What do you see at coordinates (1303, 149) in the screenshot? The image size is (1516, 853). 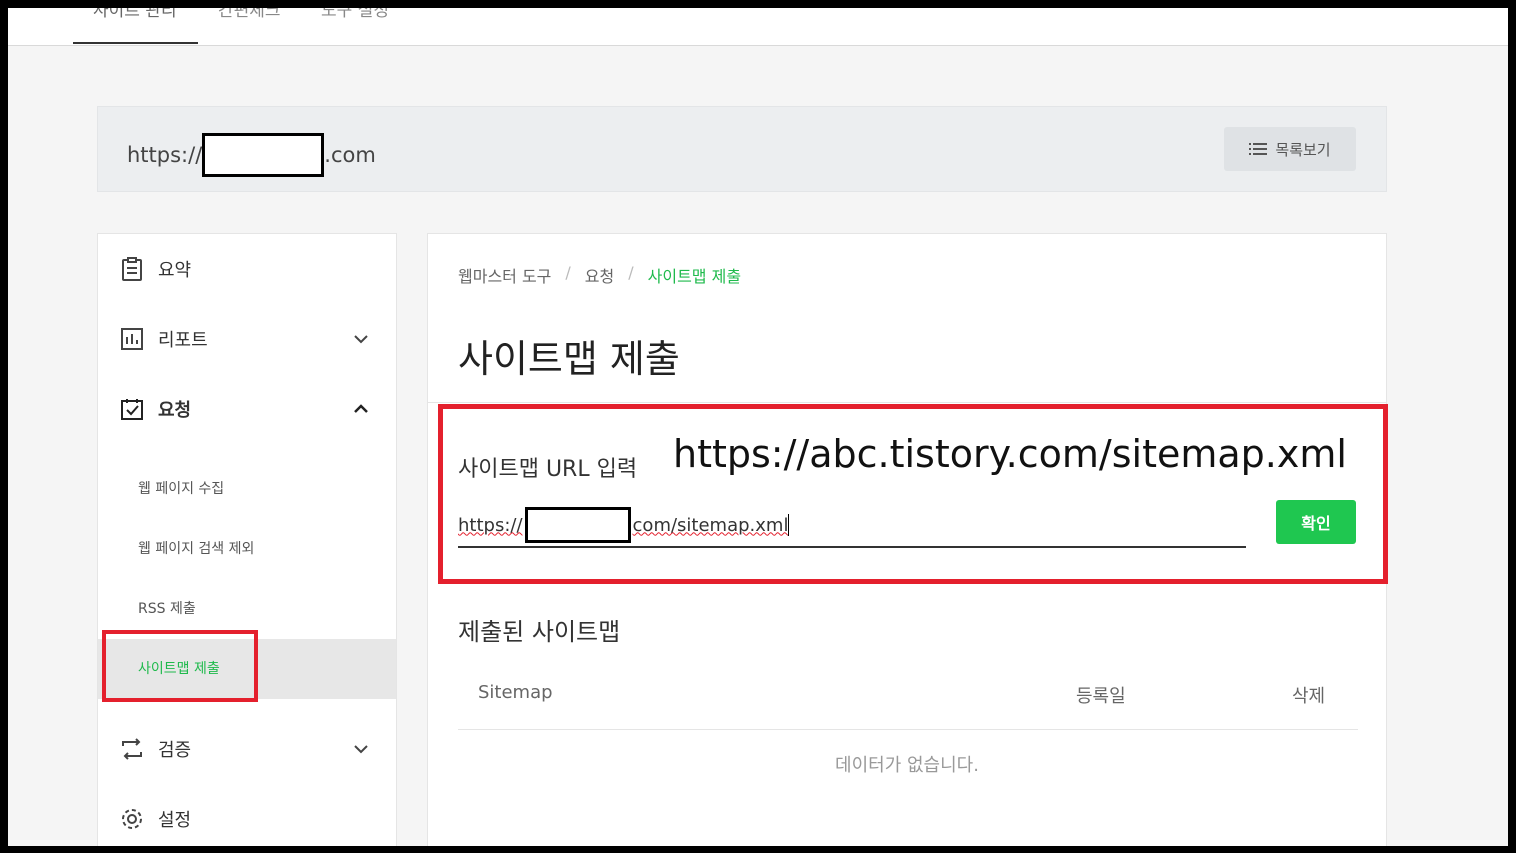 I see `list-view-label: 목록보기` at bounding box center [1303, 149].